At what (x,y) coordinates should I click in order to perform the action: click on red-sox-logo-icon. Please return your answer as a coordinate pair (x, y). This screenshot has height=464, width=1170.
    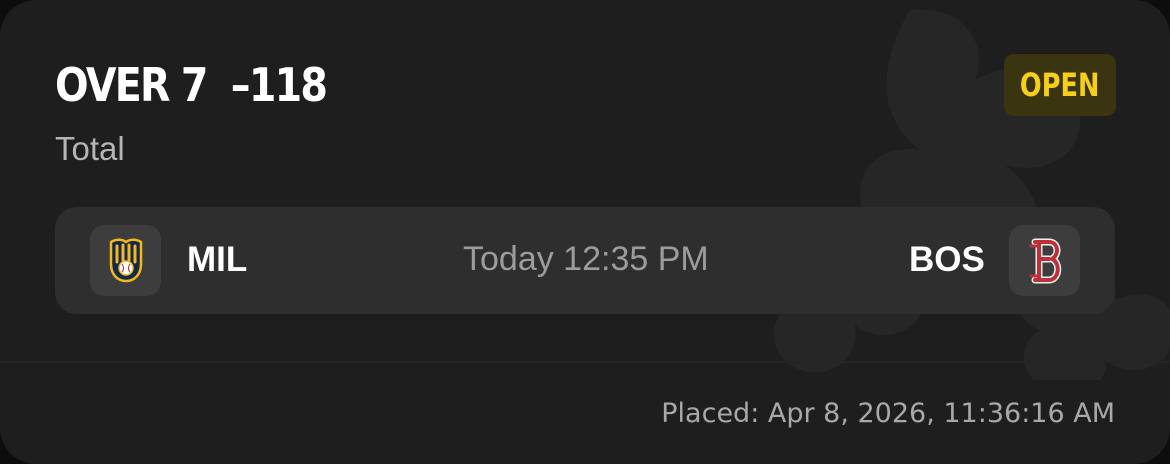
    Looking at the image, I should click on (1045, 260).